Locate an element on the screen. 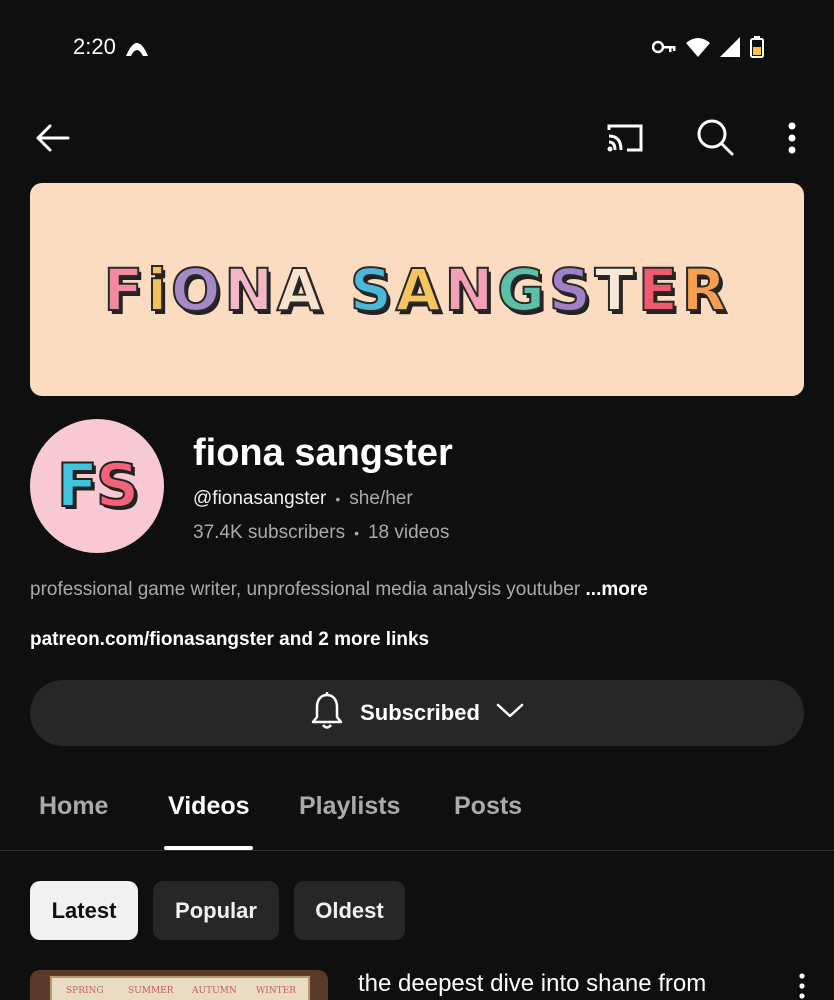  thumb-label: AUTUMN is located at coordinates (214, 991).